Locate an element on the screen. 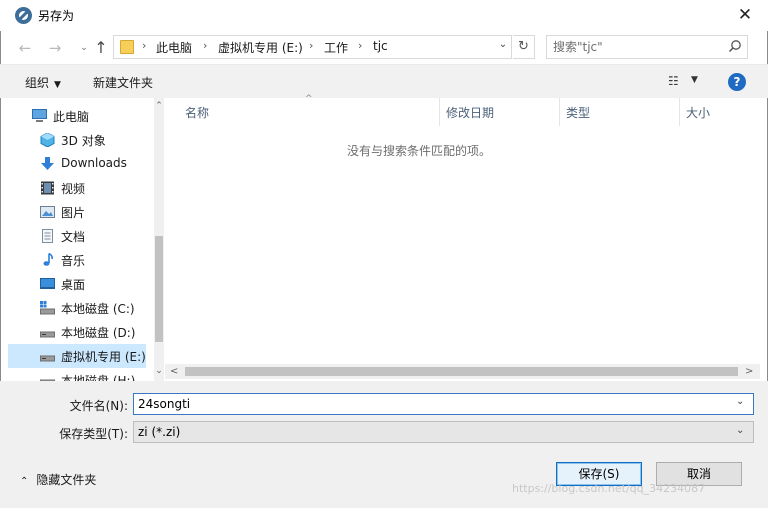  sidebar-item-drive-e: 虚拟机专用 (E:) is located at coordinates (77, 356).